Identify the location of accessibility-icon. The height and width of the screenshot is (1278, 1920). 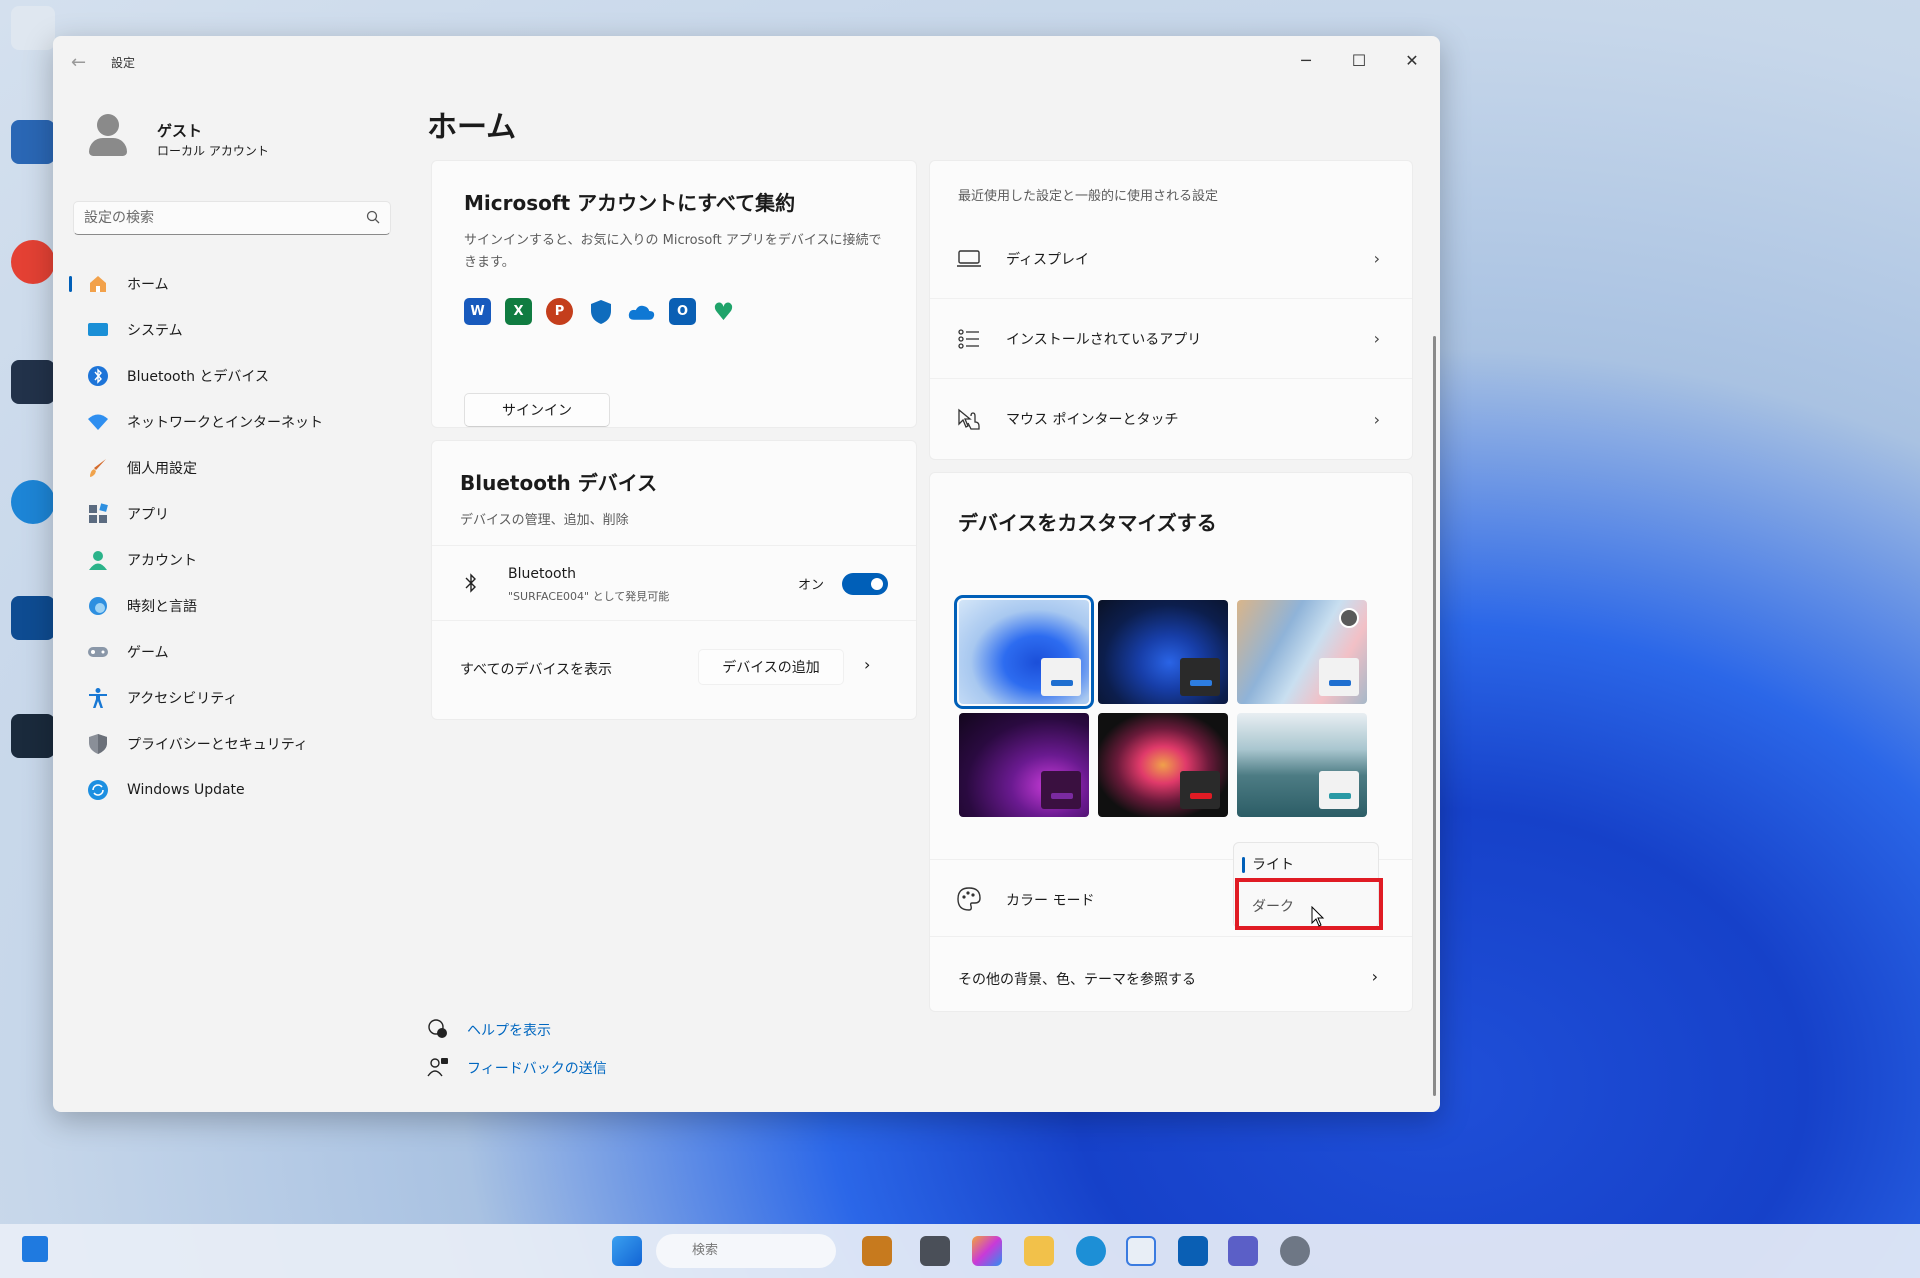
(98, 698).